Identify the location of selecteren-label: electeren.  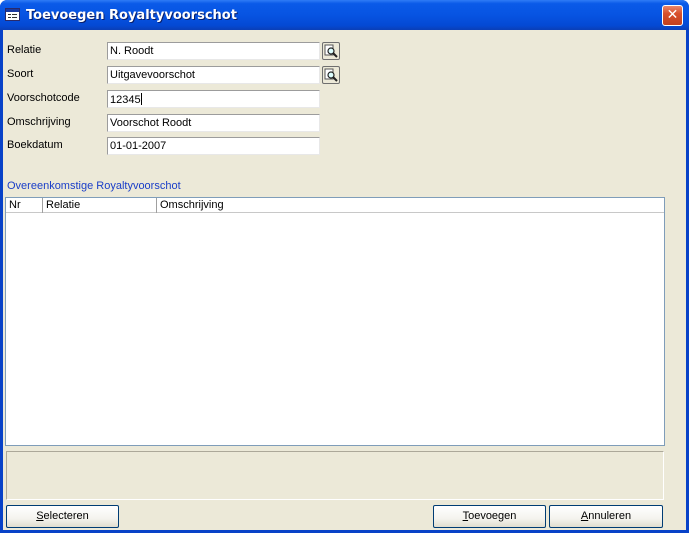
(66, 516).